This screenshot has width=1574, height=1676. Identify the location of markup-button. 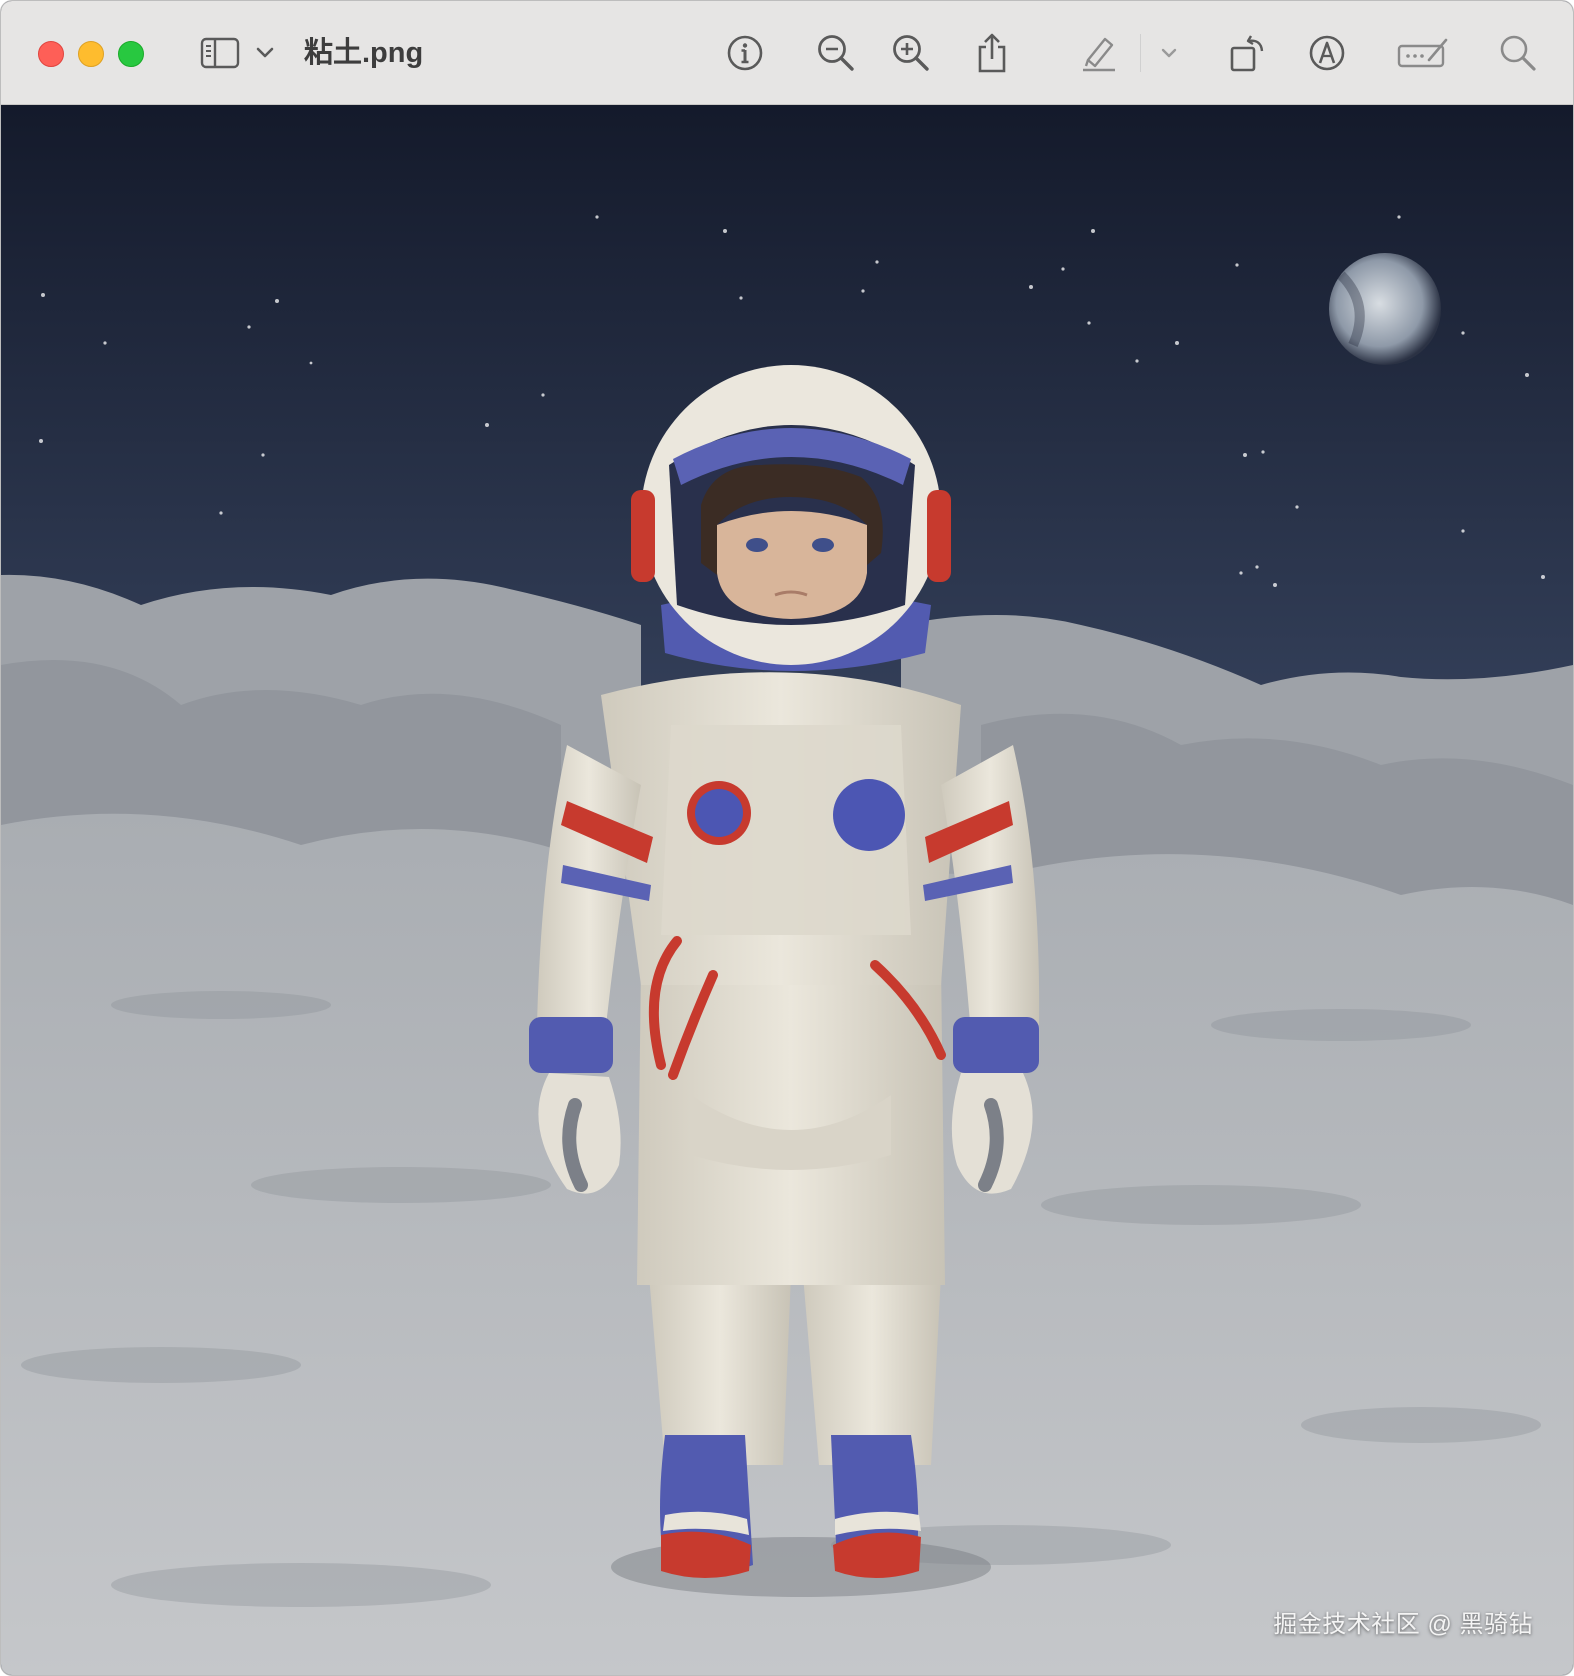
(1327, 53).